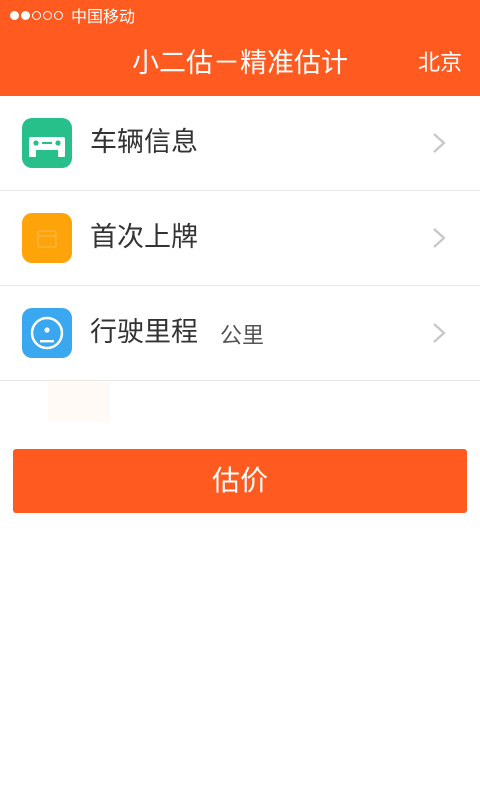 This screenshot has width=480, height=800. What do you see at coordinates (144, 332) in the screenshot?
I see `row-label: 行驶里程` at bounding box center [144, 332].